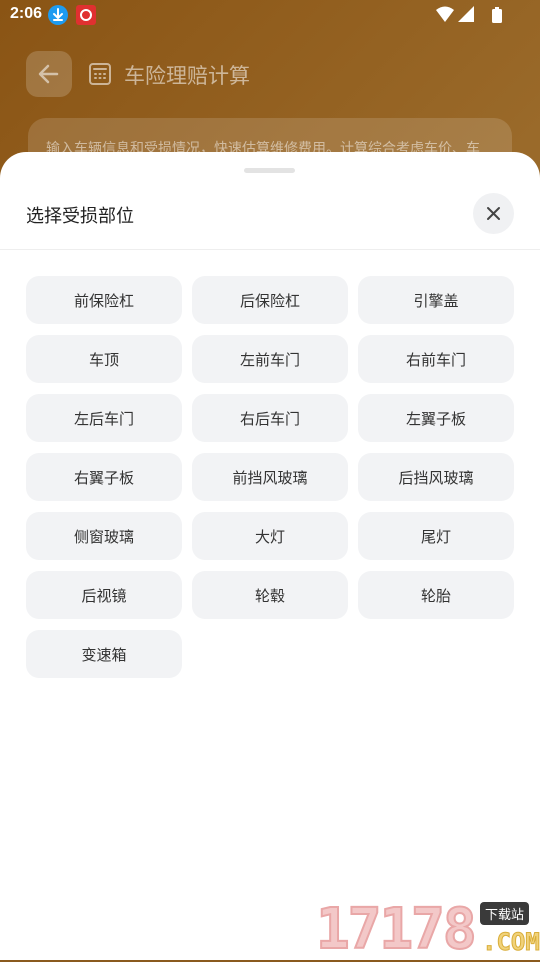 This screenshot has width=540, height=962. I want to click on part-option: 大灯, so click(270, 536).